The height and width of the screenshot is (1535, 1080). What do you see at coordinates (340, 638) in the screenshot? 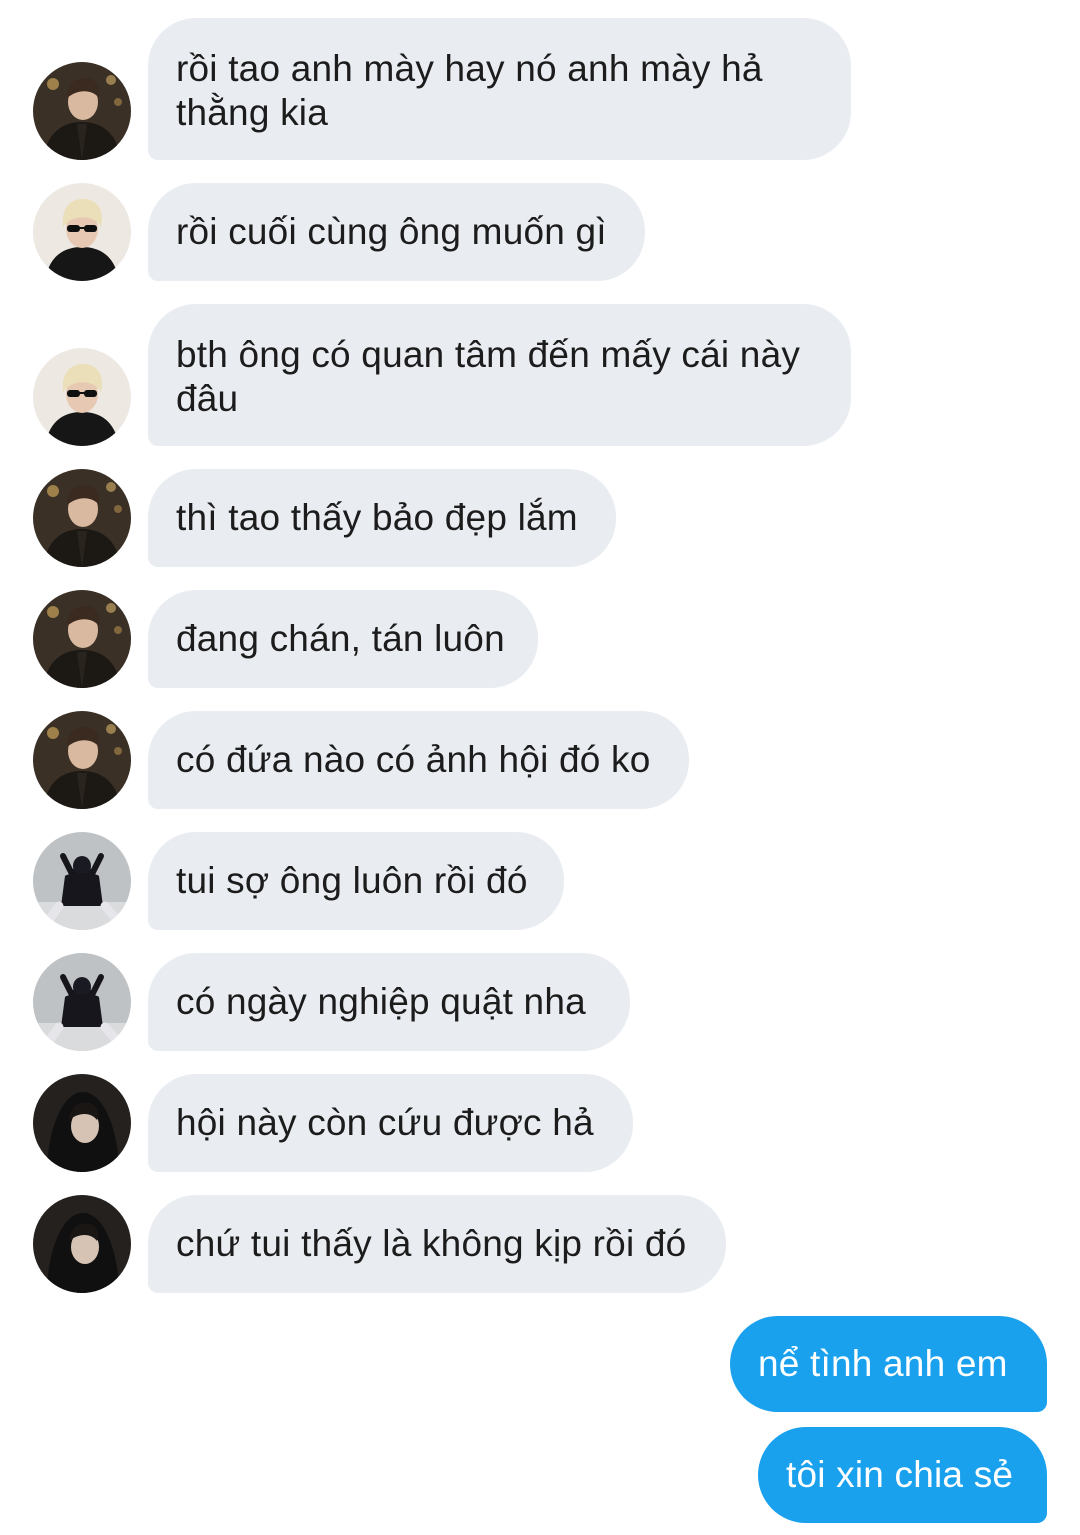
I see `message-text: đang chán, tán luôn` at bounding box center [340, 638].